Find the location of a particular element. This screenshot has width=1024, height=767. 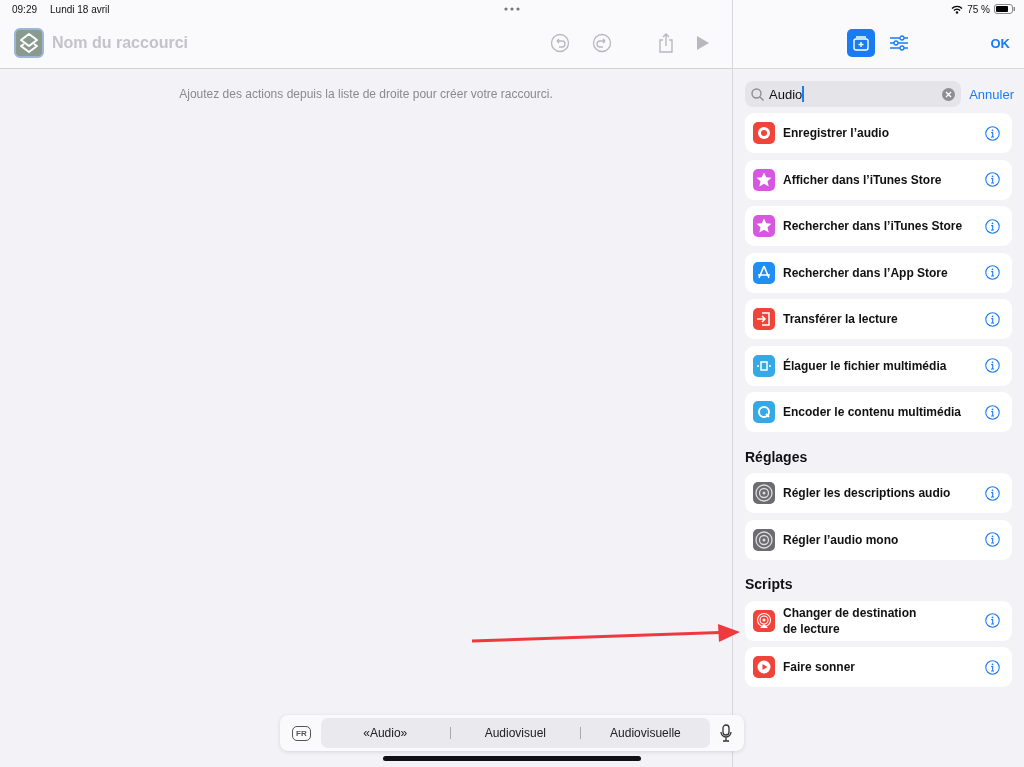

action-library-button is located at coordinates (861, 43).